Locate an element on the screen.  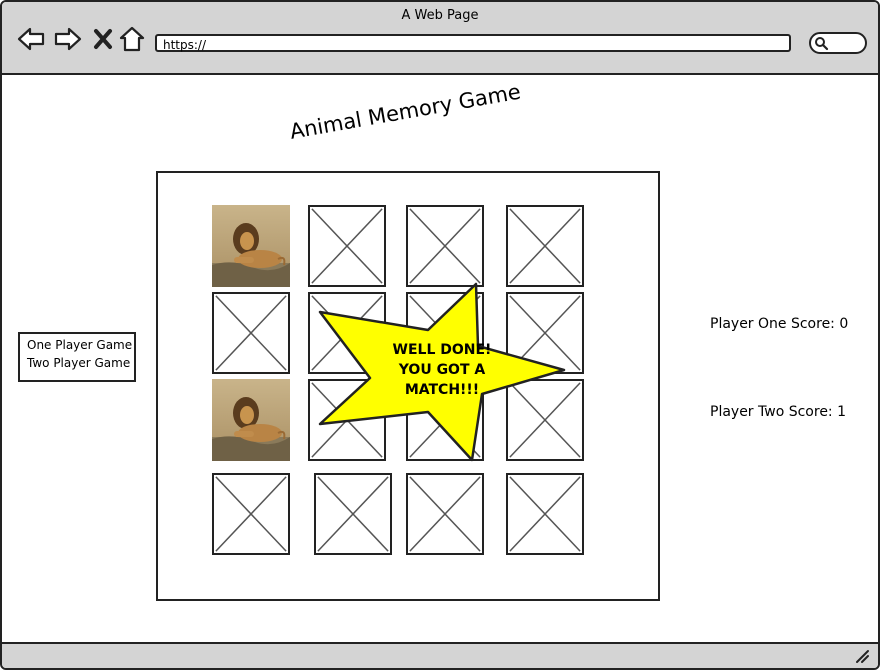
stop-x-icon is located at coordinates (104, 39).